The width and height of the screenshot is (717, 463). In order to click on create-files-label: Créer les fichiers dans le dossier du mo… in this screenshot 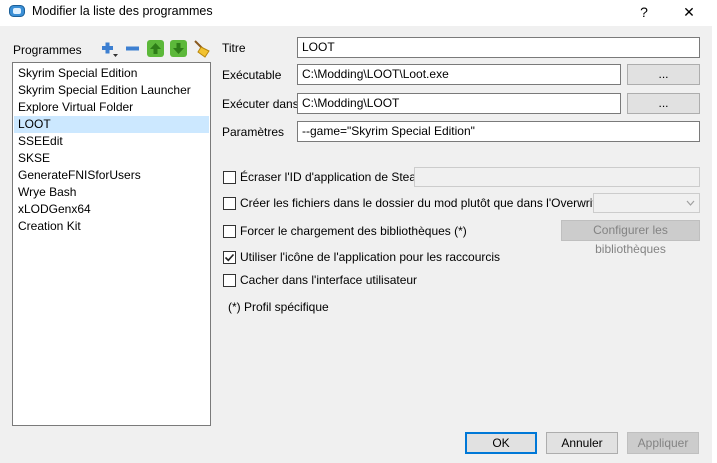, I will do `click(429, 203)`.